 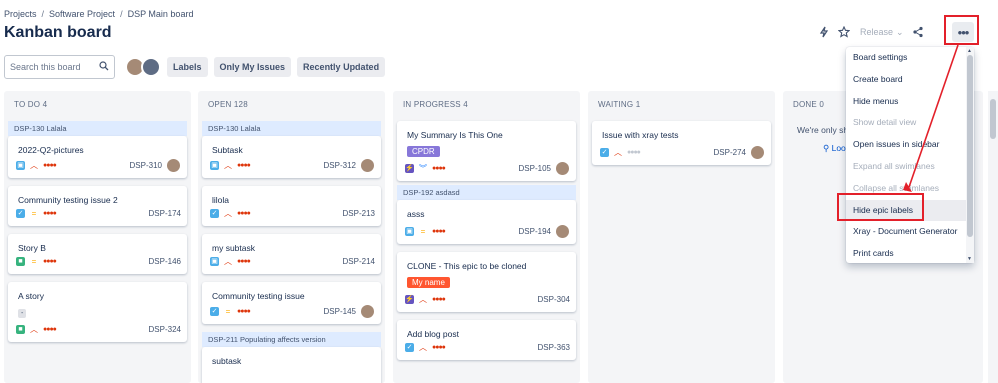 What do you see at coordinates (58, 32) in the screenshot?
I see `page-title: Kanban board` at bounding box center [58, 32].